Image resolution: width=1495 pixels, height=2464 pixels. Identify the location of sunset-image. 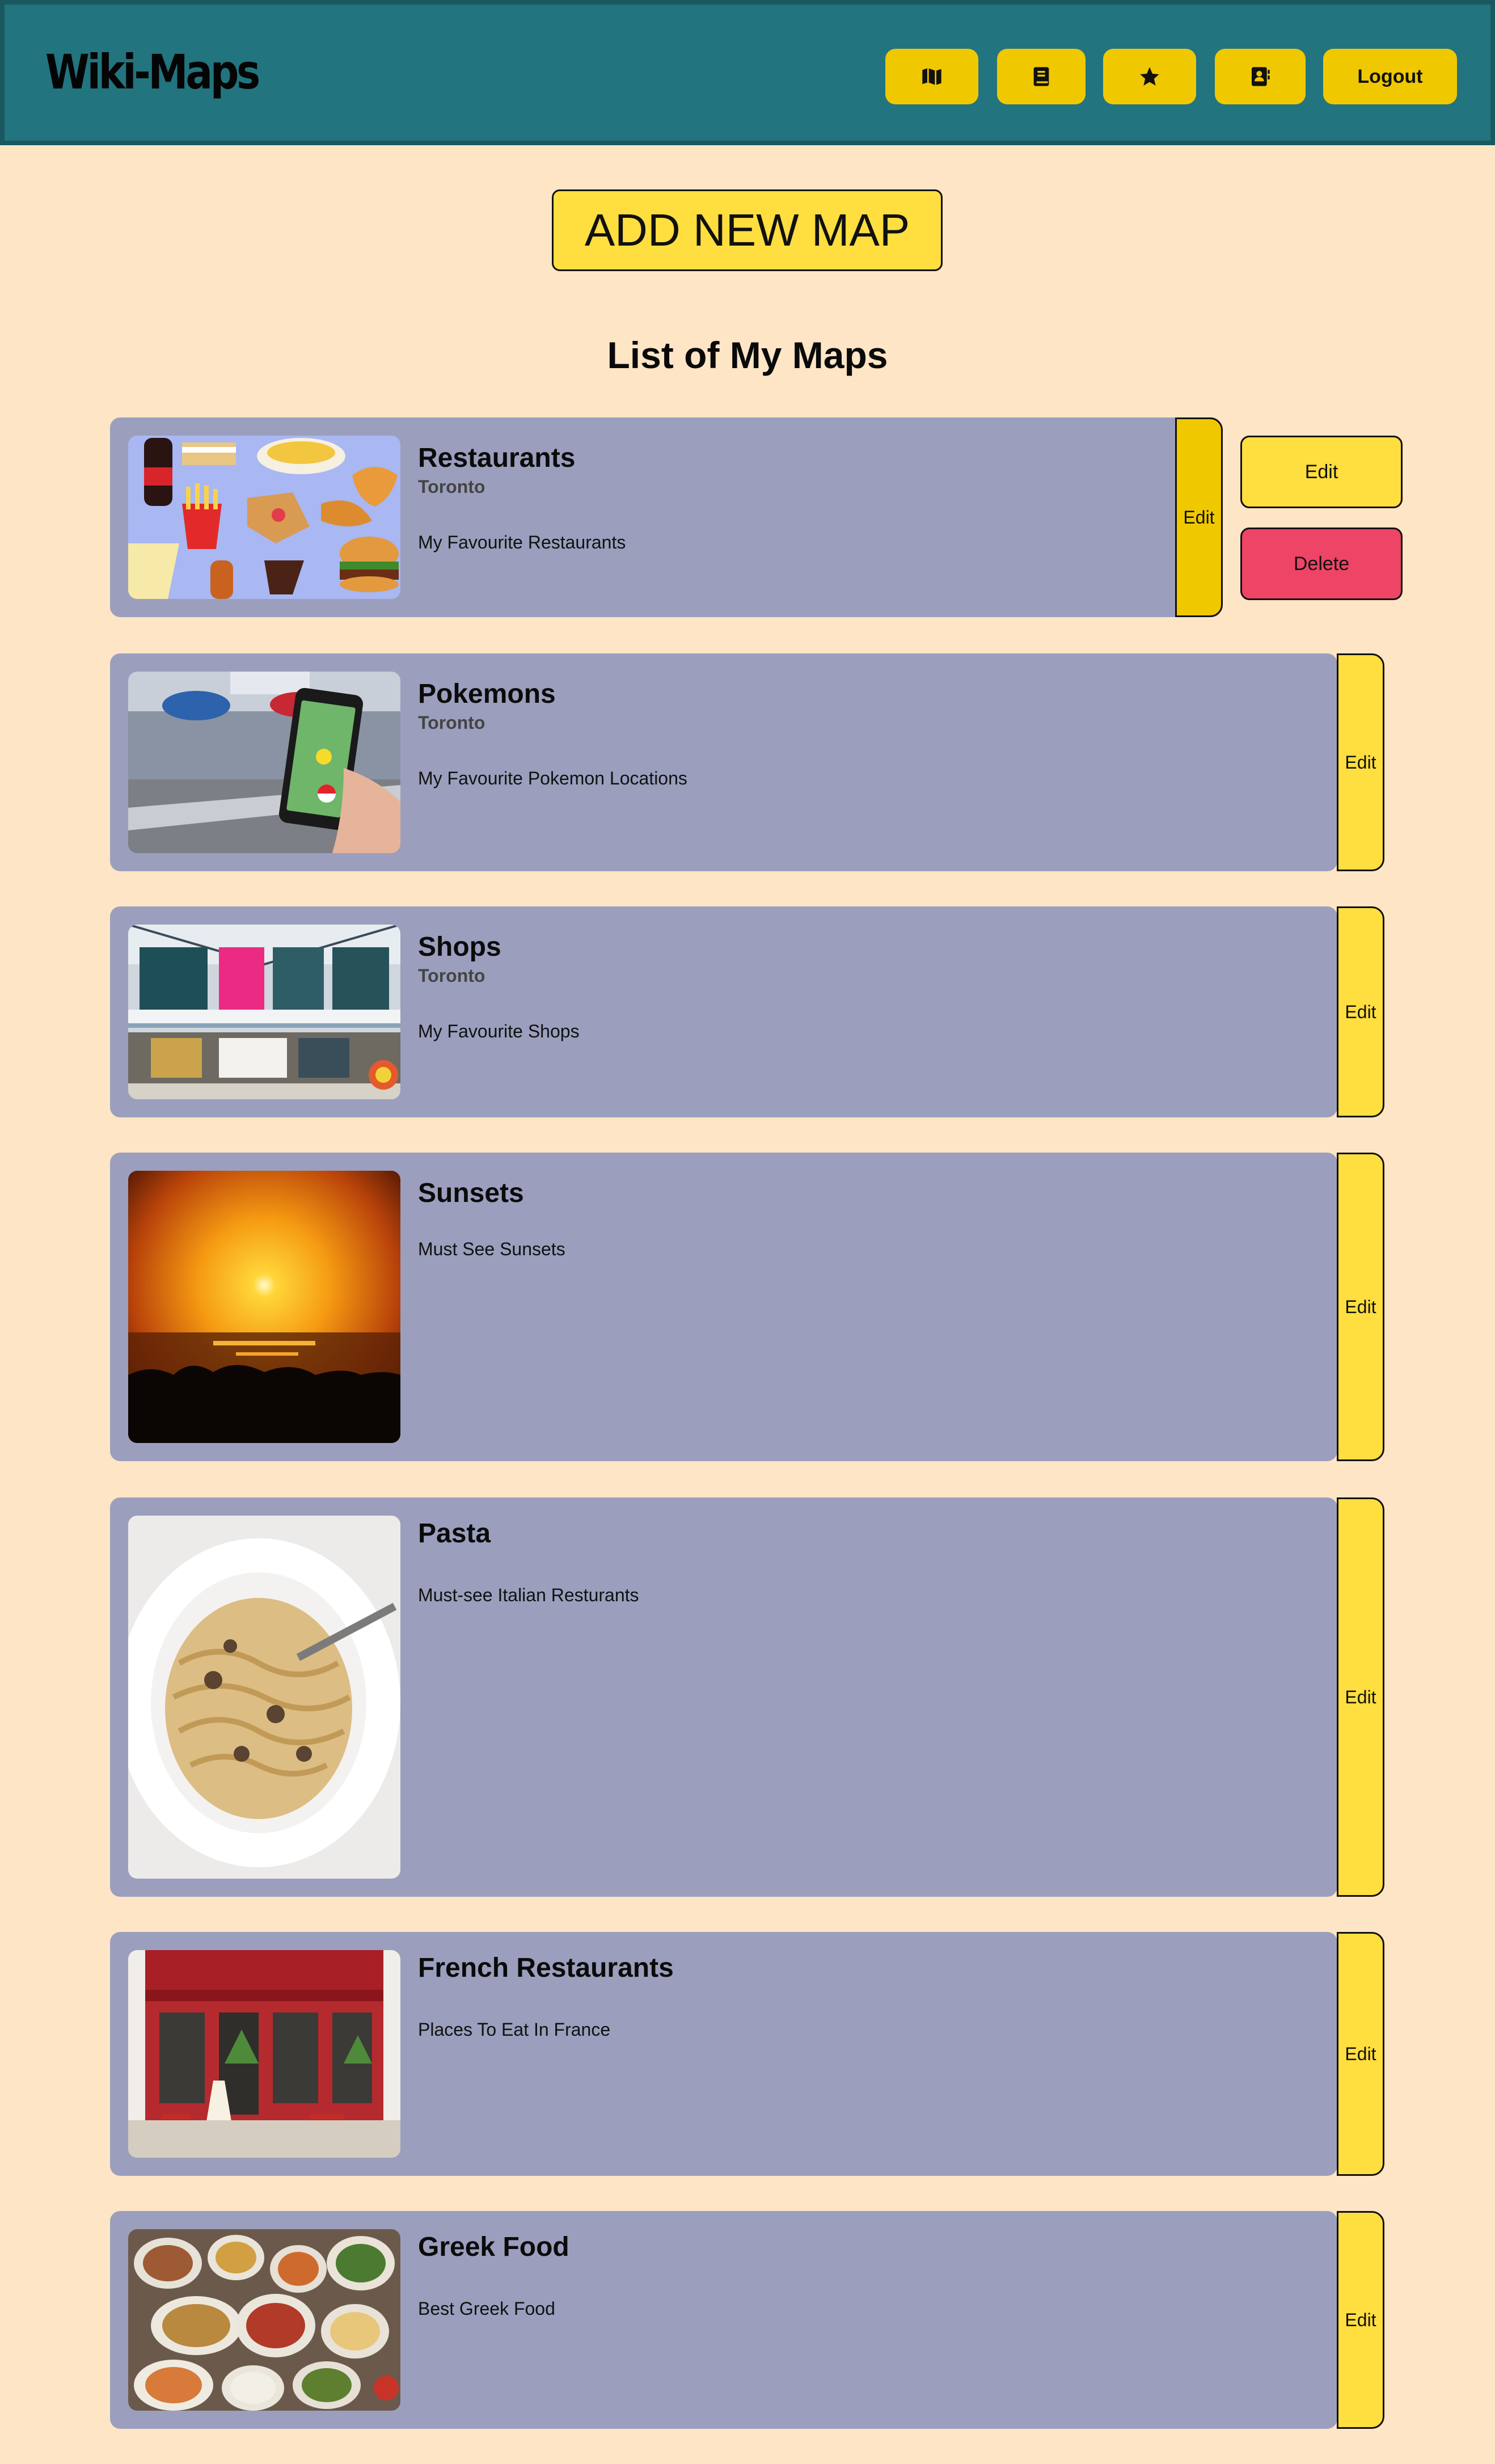
(264, 1307).